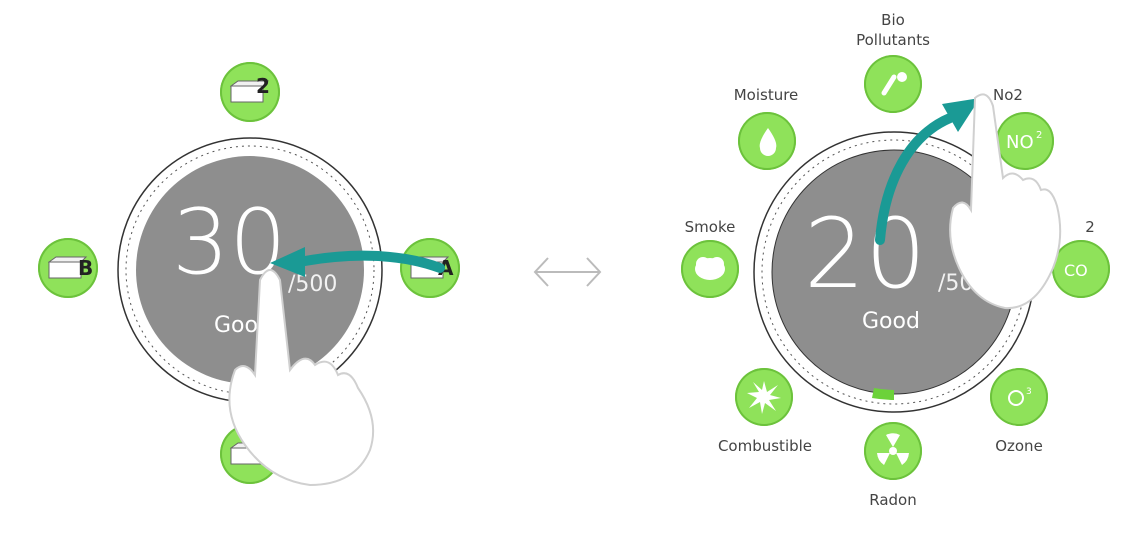 Image resolution: width=1140 pixels, height=539 pixels. What do you see at coordinates (1090, 227) in the screenshot?
I see `co2-label: 2` at bounding box center [1090, 227].